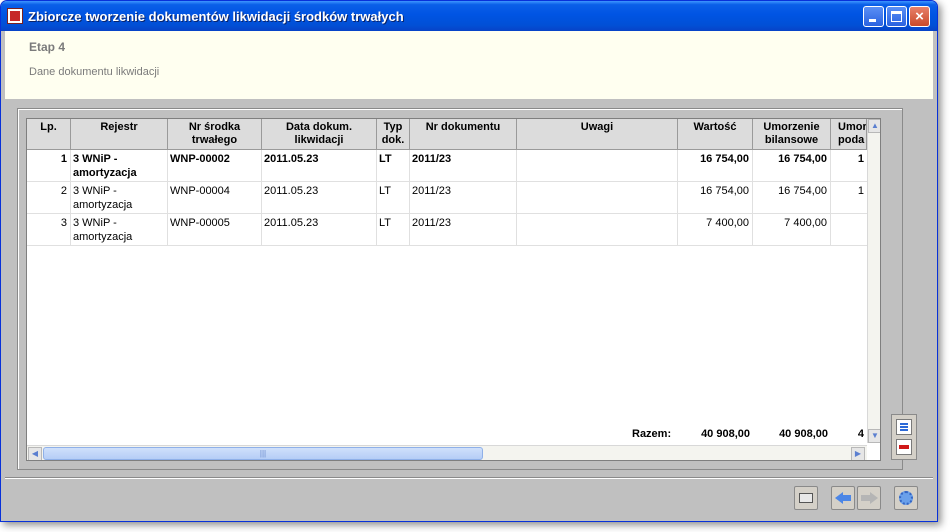 This screenshot has height=532, width=950. I want to click on vertical-scrollbar: ▲ ▼, so click(873, 281).